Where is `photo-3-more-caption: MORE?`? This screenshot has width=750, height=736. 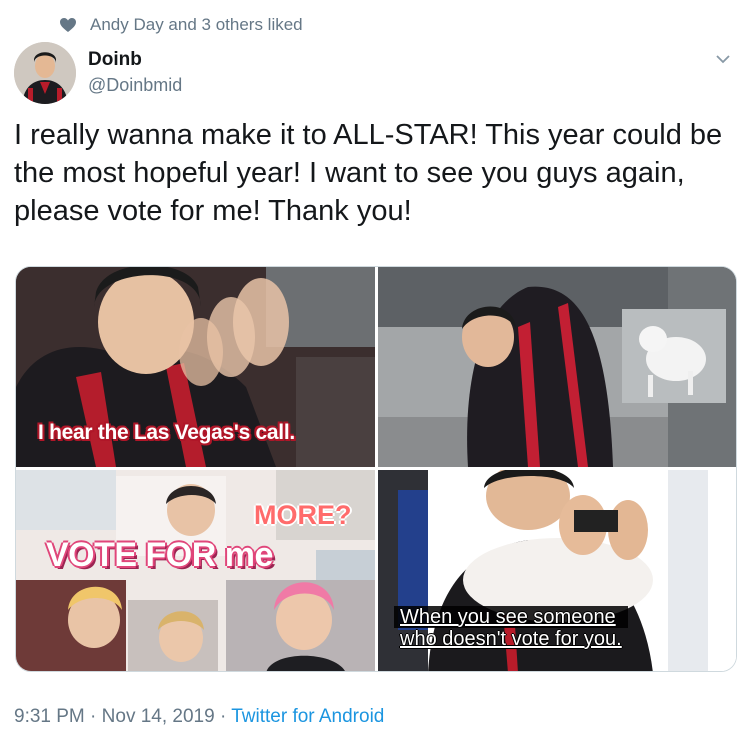 photo-3-more-caption: MORE? is located at coordinates (303, 515).